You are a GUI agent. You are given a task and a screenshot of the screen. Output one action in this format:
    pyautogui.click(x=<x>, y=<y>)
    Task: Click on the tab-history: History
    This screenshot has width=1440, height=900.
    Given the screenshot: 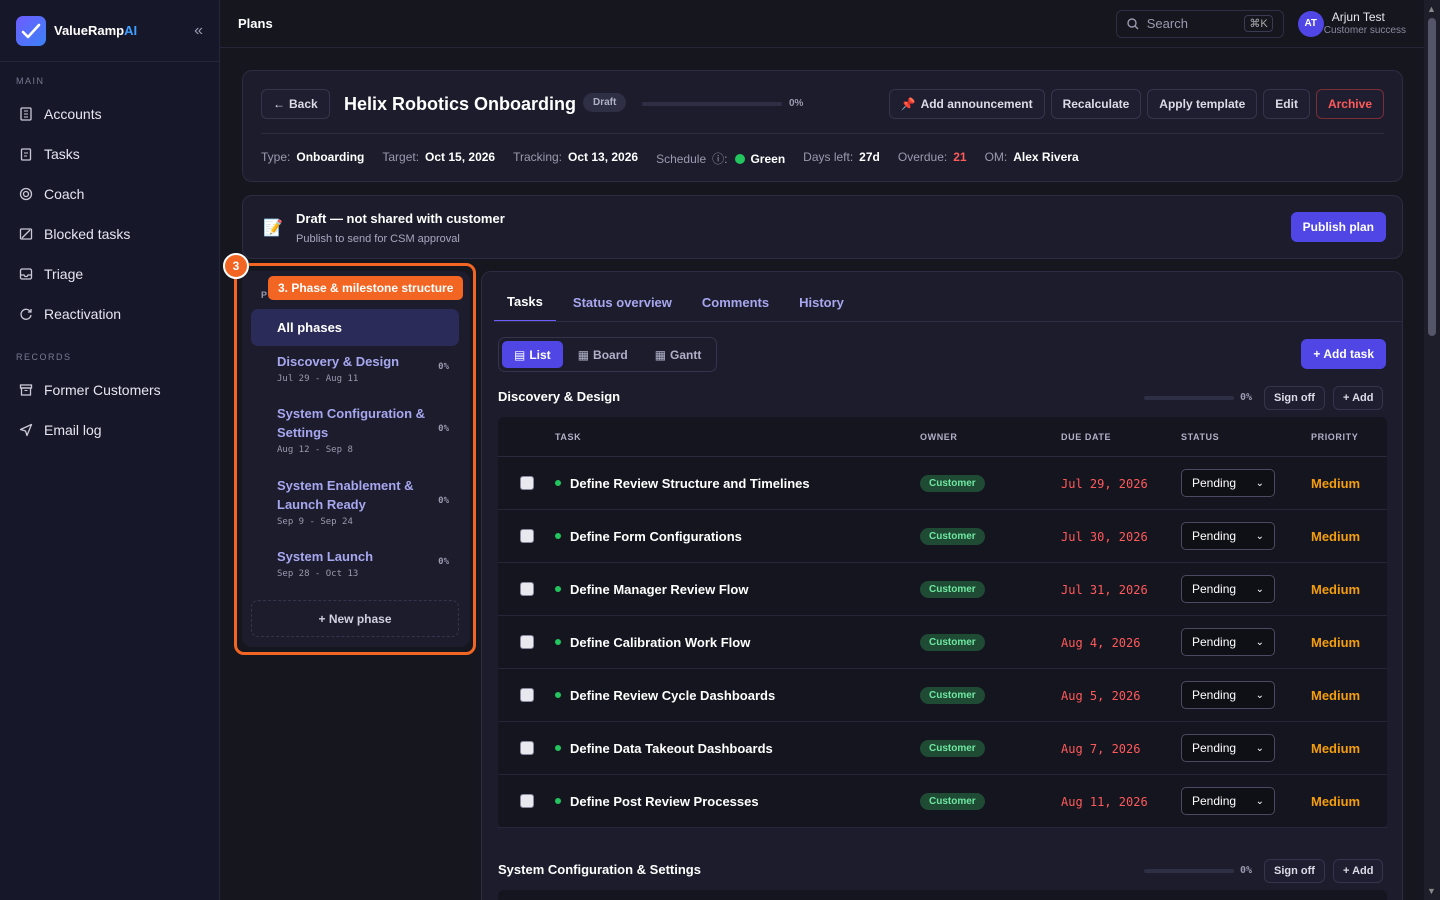 What is the action you would take?
    pyautogui.click(x=821, y=302)
    